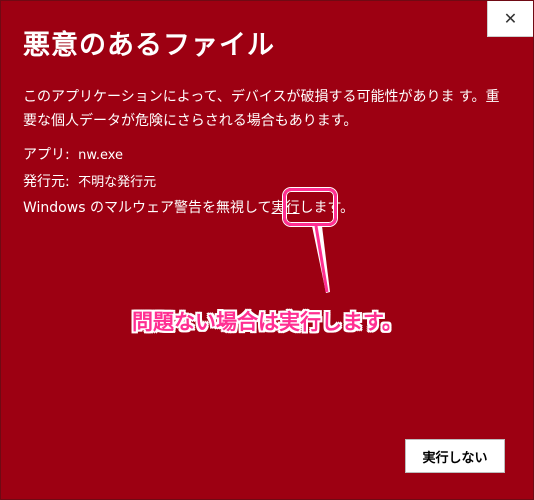  Describe the element at coordinates (267, 322) in the screenshot. I see `callout-annotation: 問題ない場合は実行します。` at that location.